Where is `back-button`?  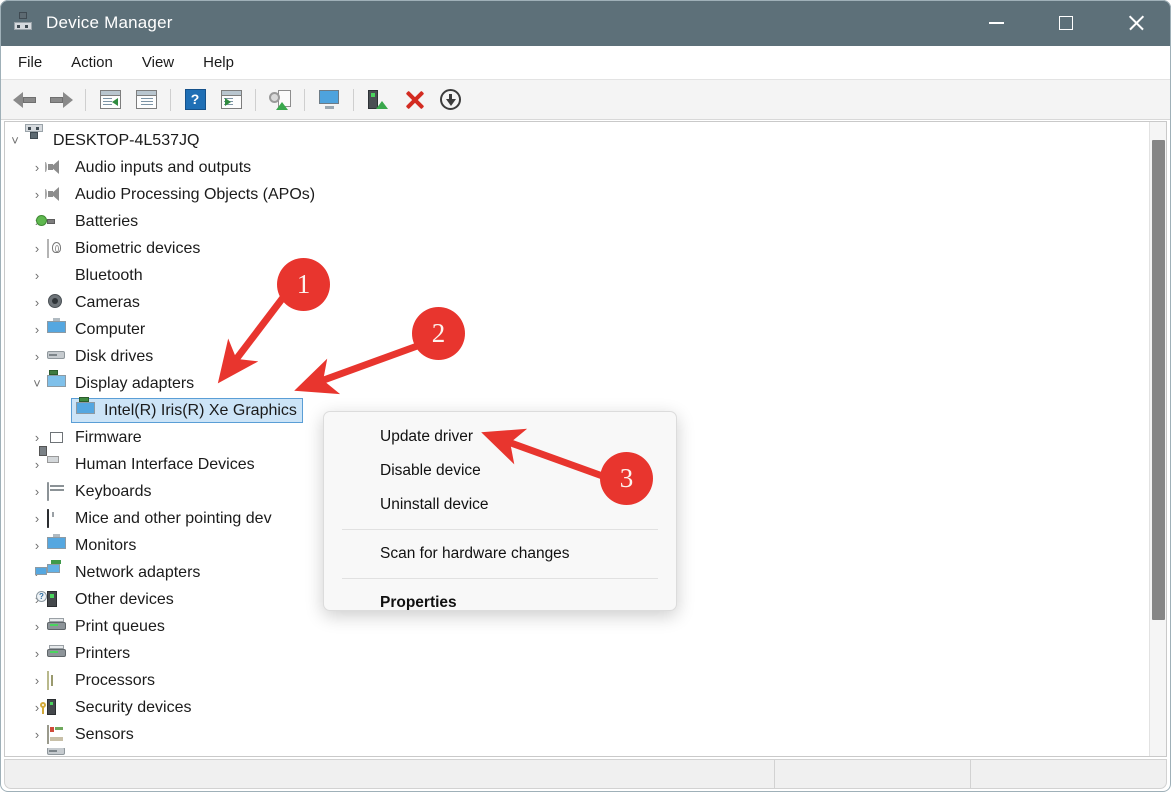
back-button is located at coordinates (25, 100).